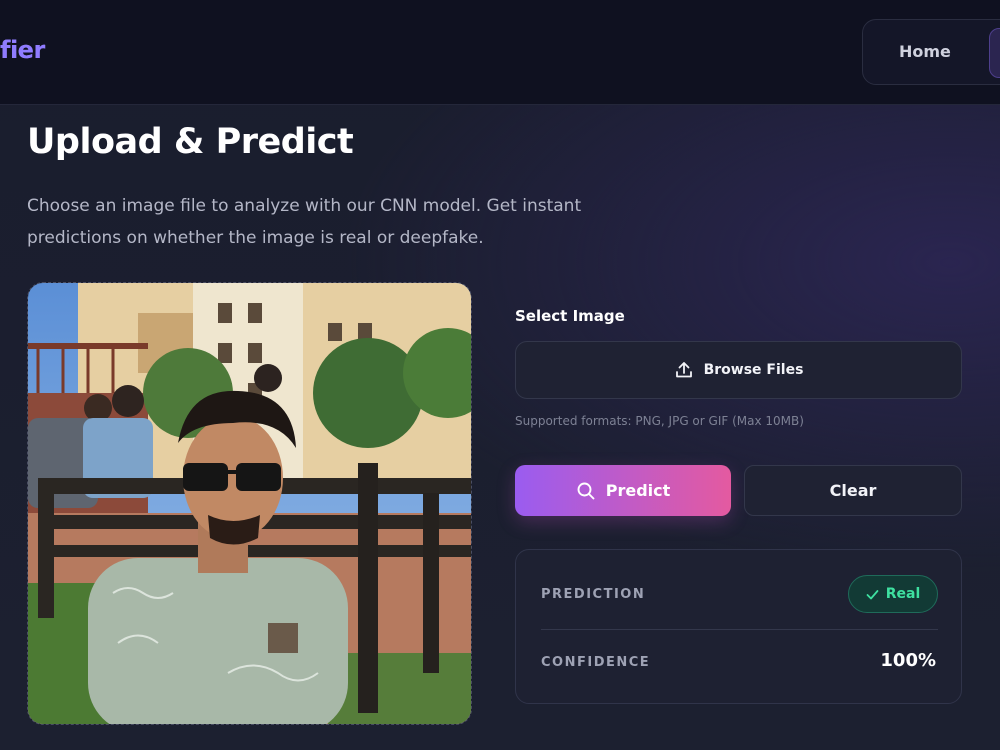 The width and height of the screenshot is (1000, 750). I want to click on upload-icon, so click(683, 370).